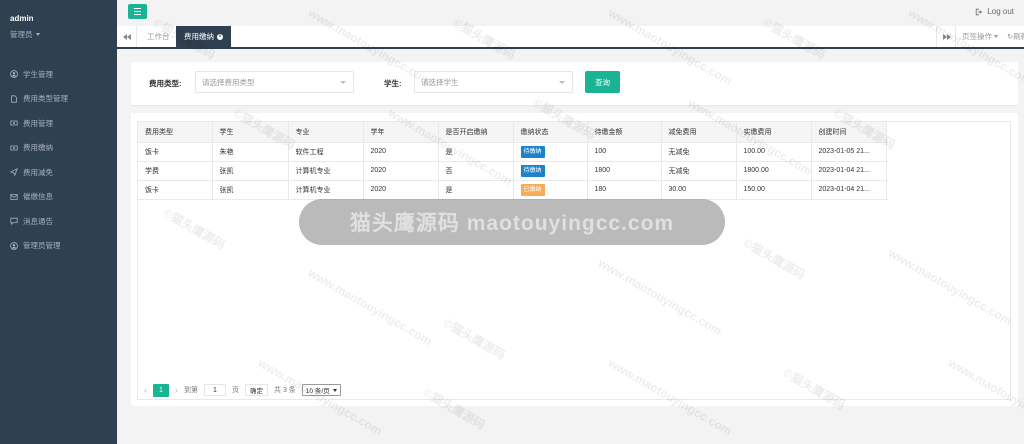 The image size is (1024, 444). I want to click on logout-link: Log out, so click(994, 11).